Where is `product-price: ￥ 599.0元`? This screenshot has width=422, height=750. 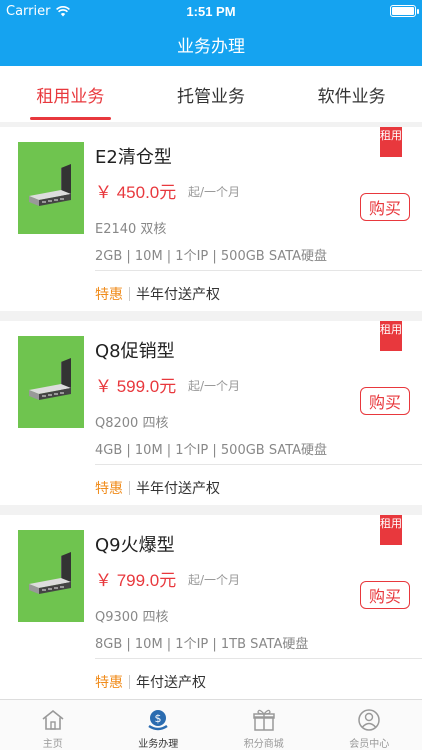 product-price: ￥ 599.0元 is located at coordinates (136, 386).